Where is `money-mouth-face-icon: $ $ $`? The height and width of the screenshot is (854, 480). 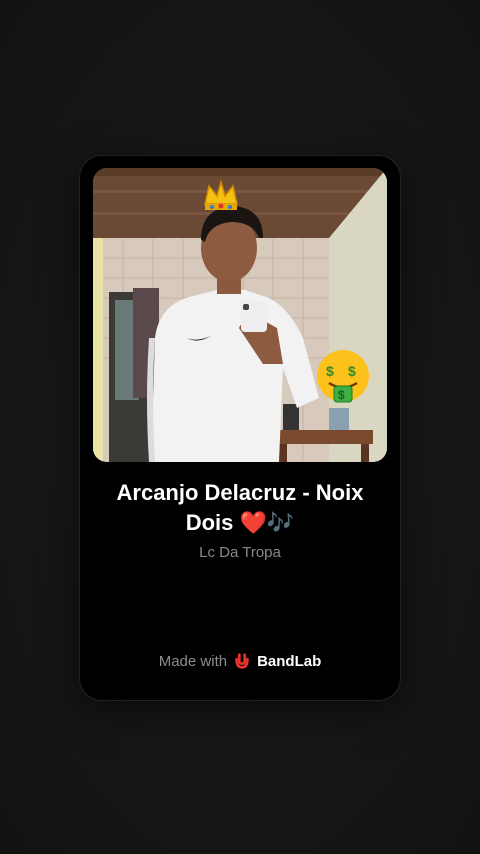 money-mouth-face-icon: $ $ $ is located at coordinates (343, 376).